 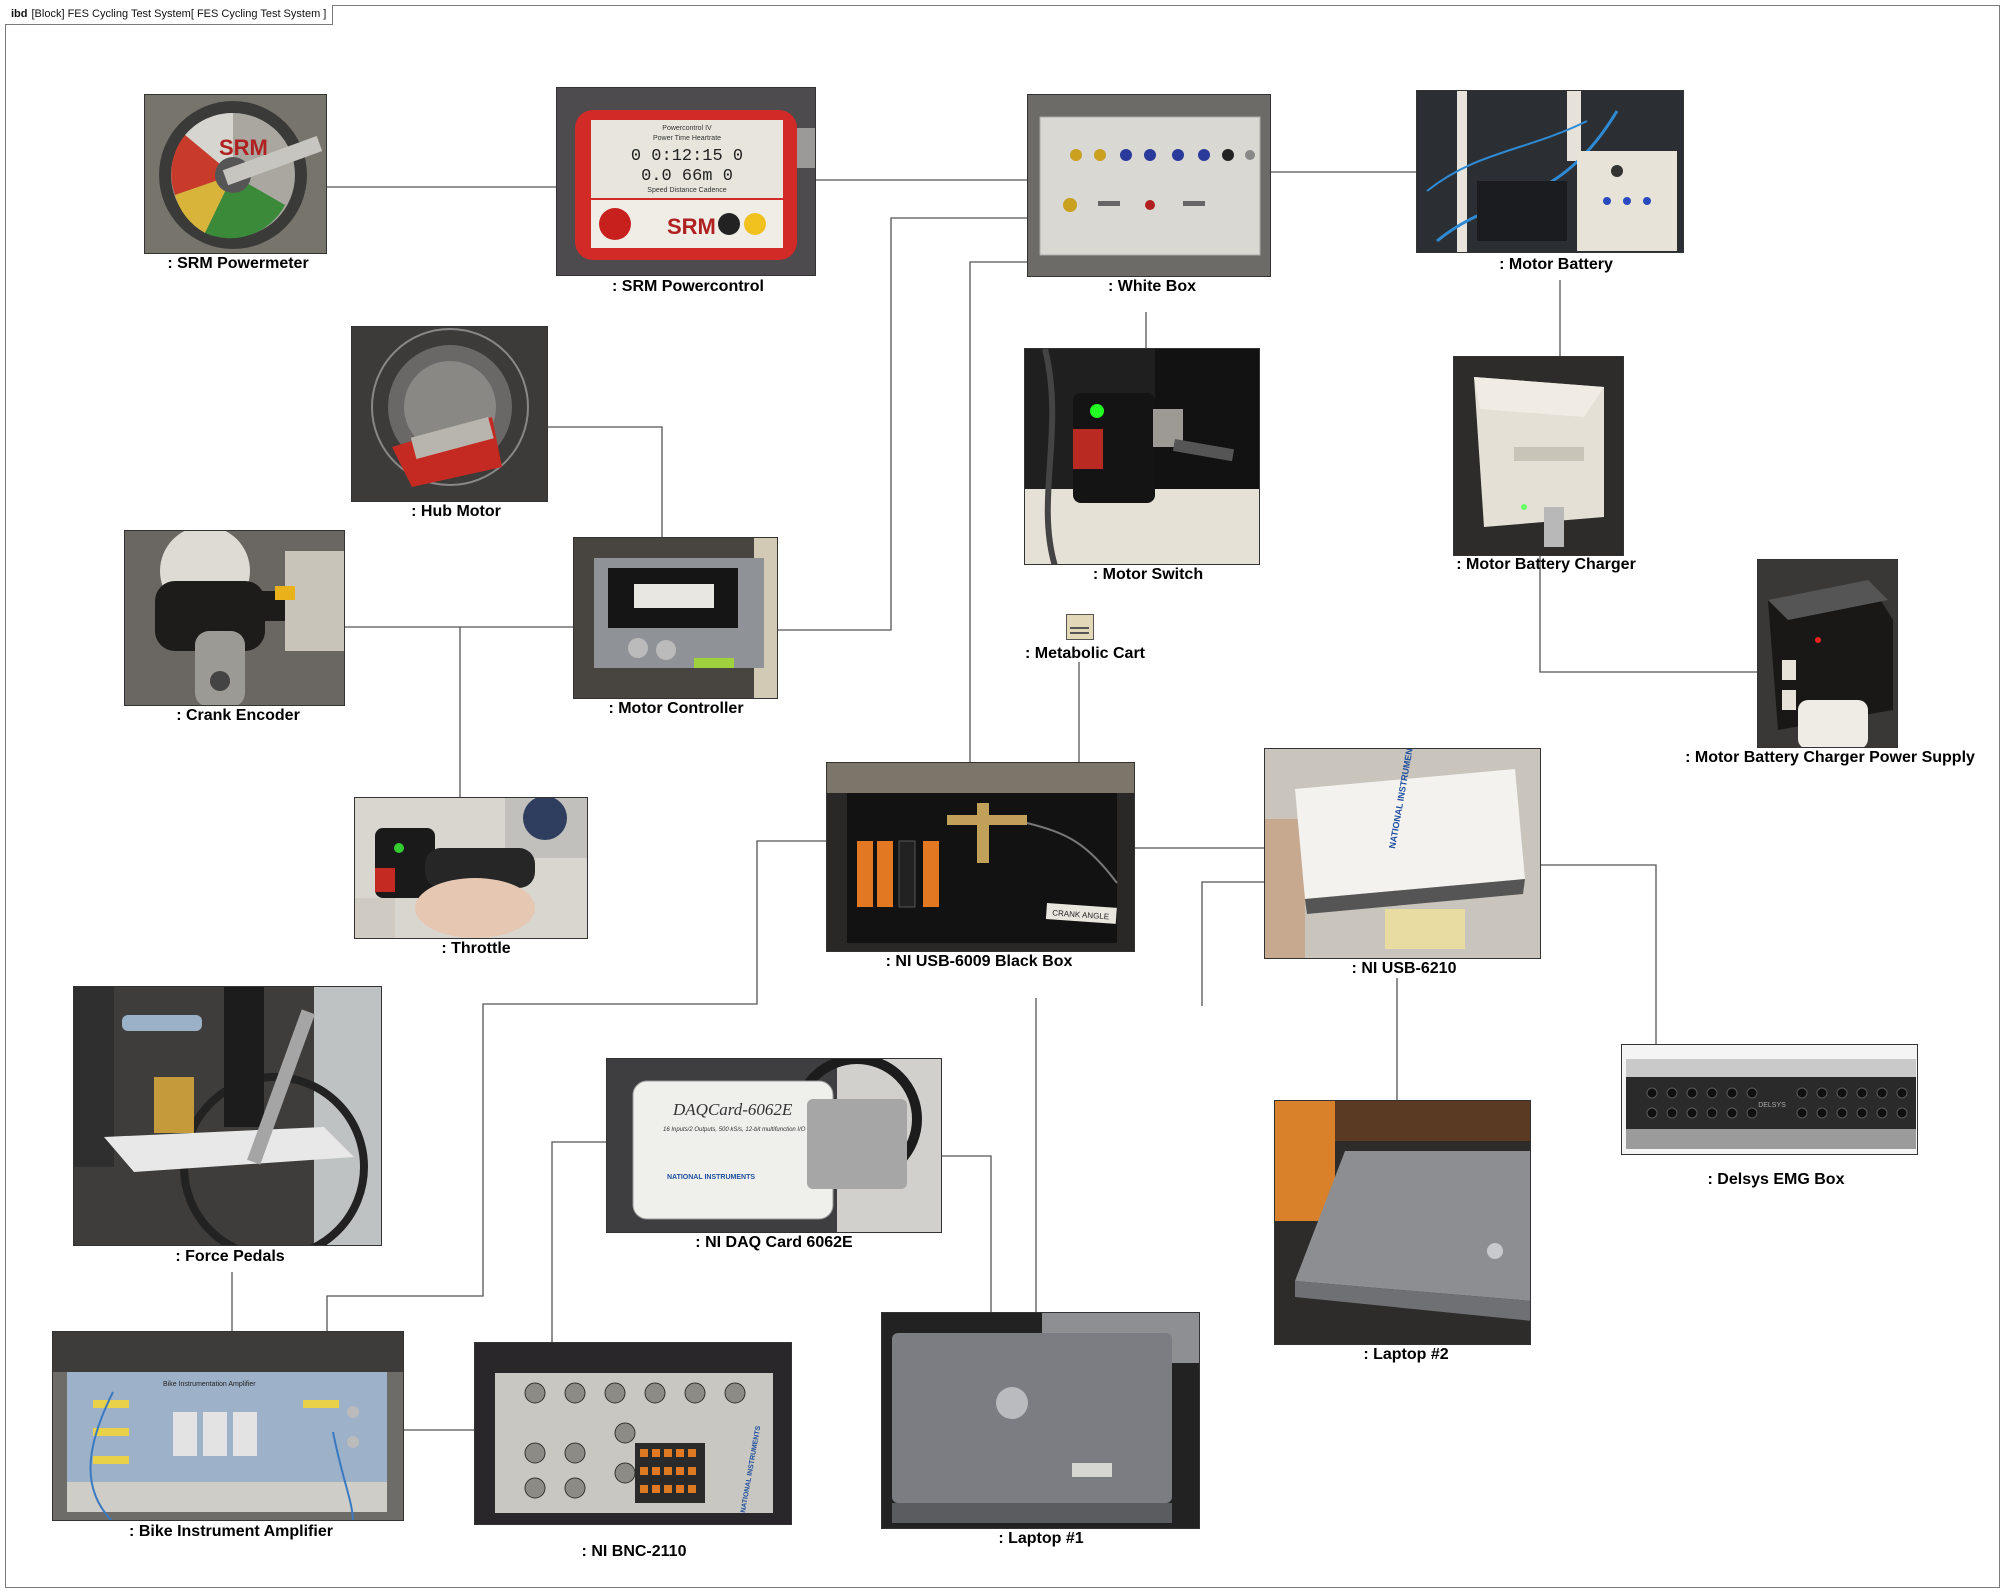 What do you see at coordinates (238, 263) in the screenshot?
I see `srm-powermeter-label: : SRM Powermeter` at bounding box center [238, 263].